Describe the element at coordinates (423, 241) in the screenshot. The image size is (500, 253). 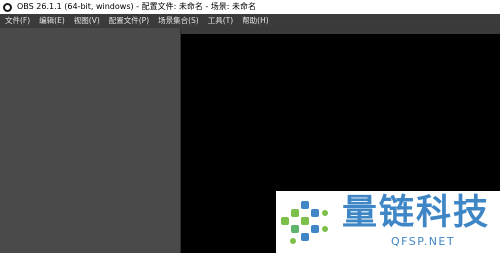
I see `brand-url: QFSP.NET` at that location.